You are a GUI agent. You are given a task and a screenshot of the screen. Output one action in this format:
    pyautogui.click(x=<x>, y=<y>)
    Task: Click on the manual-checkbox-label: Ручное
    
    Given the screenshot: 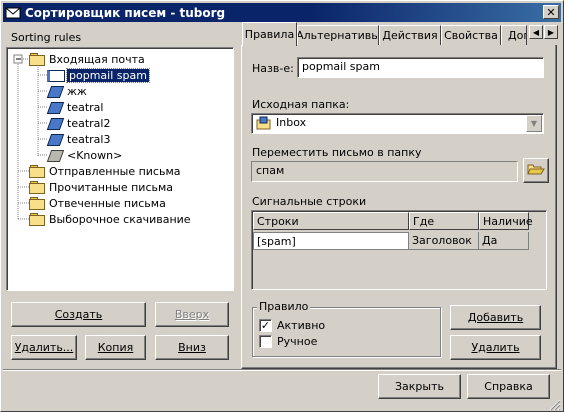 What is the action you would take?
    pyautogui.click(x=297, y=341)
    